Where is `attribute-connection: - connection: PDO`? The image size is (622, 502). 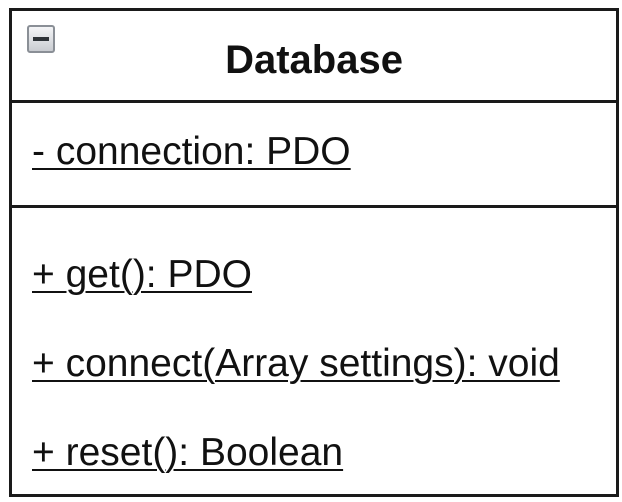
attribute-connection: - connection: PDO is located at coordinates (191, 151).